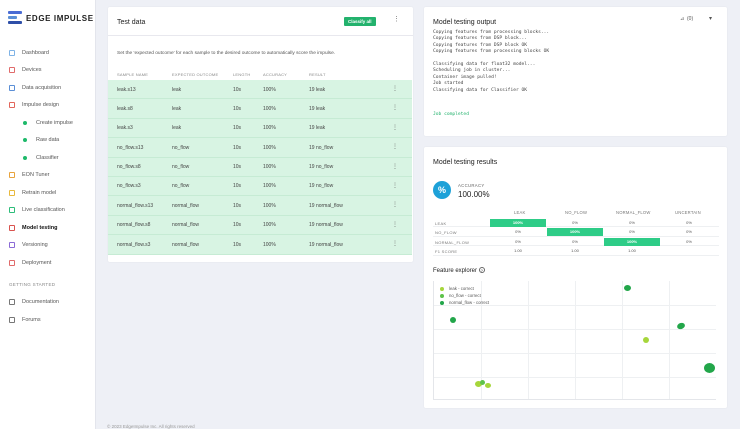 The height and width of the screenshot is (429, 740). What do you see at coordinates (465, 162) in the screenshot?
I see `results-title: Model testing results` at bounding box center [465, 162].